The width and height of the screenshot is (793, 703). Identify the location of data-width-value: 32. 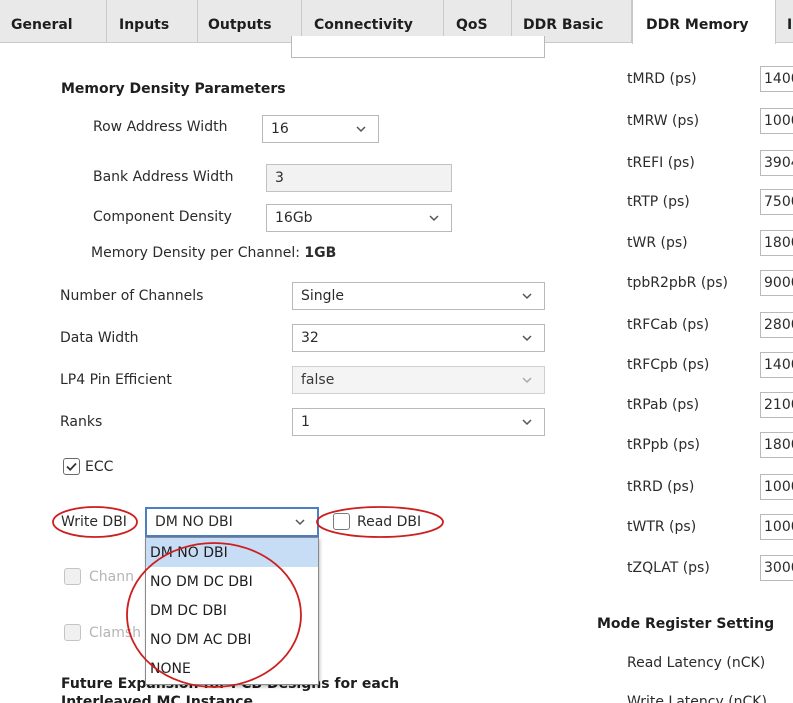
(310, 338).